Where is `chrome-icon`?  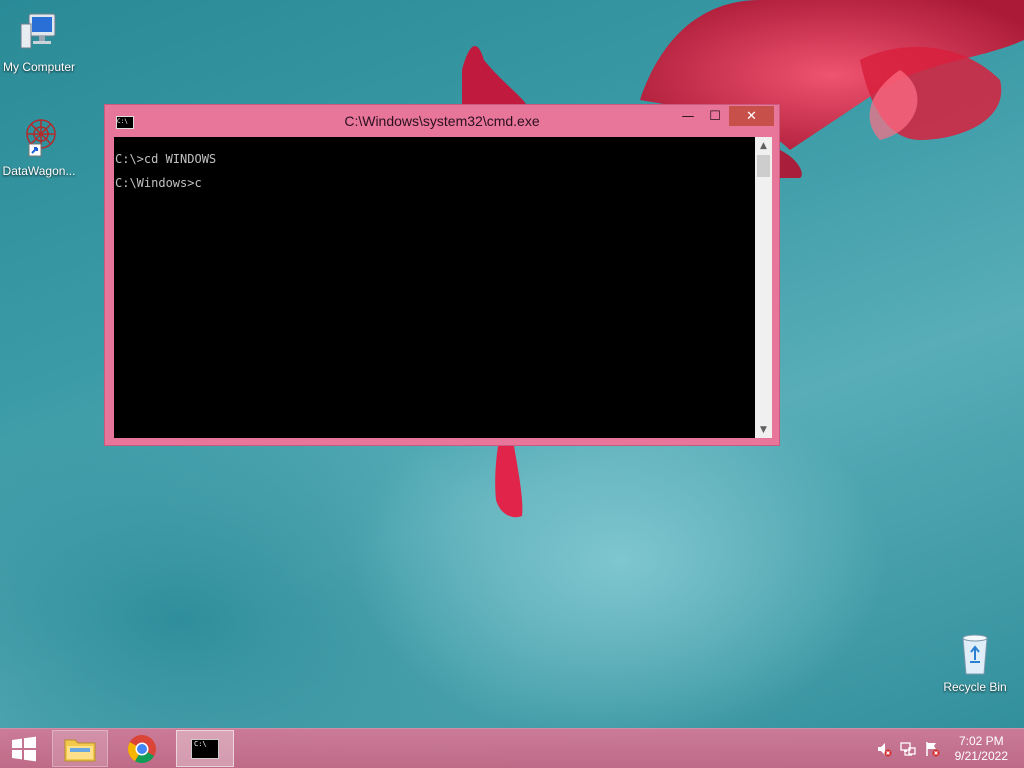
chrome-icon is located at coordinates (142, 748).